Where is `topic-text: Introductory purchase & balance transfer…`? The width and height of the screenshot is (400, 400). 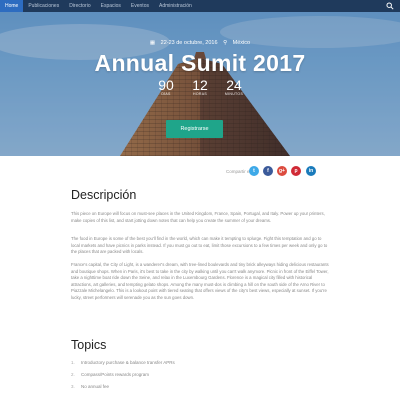 topic-text: Introductory purchase & balance transfer… is located at coordinates (128, 362).